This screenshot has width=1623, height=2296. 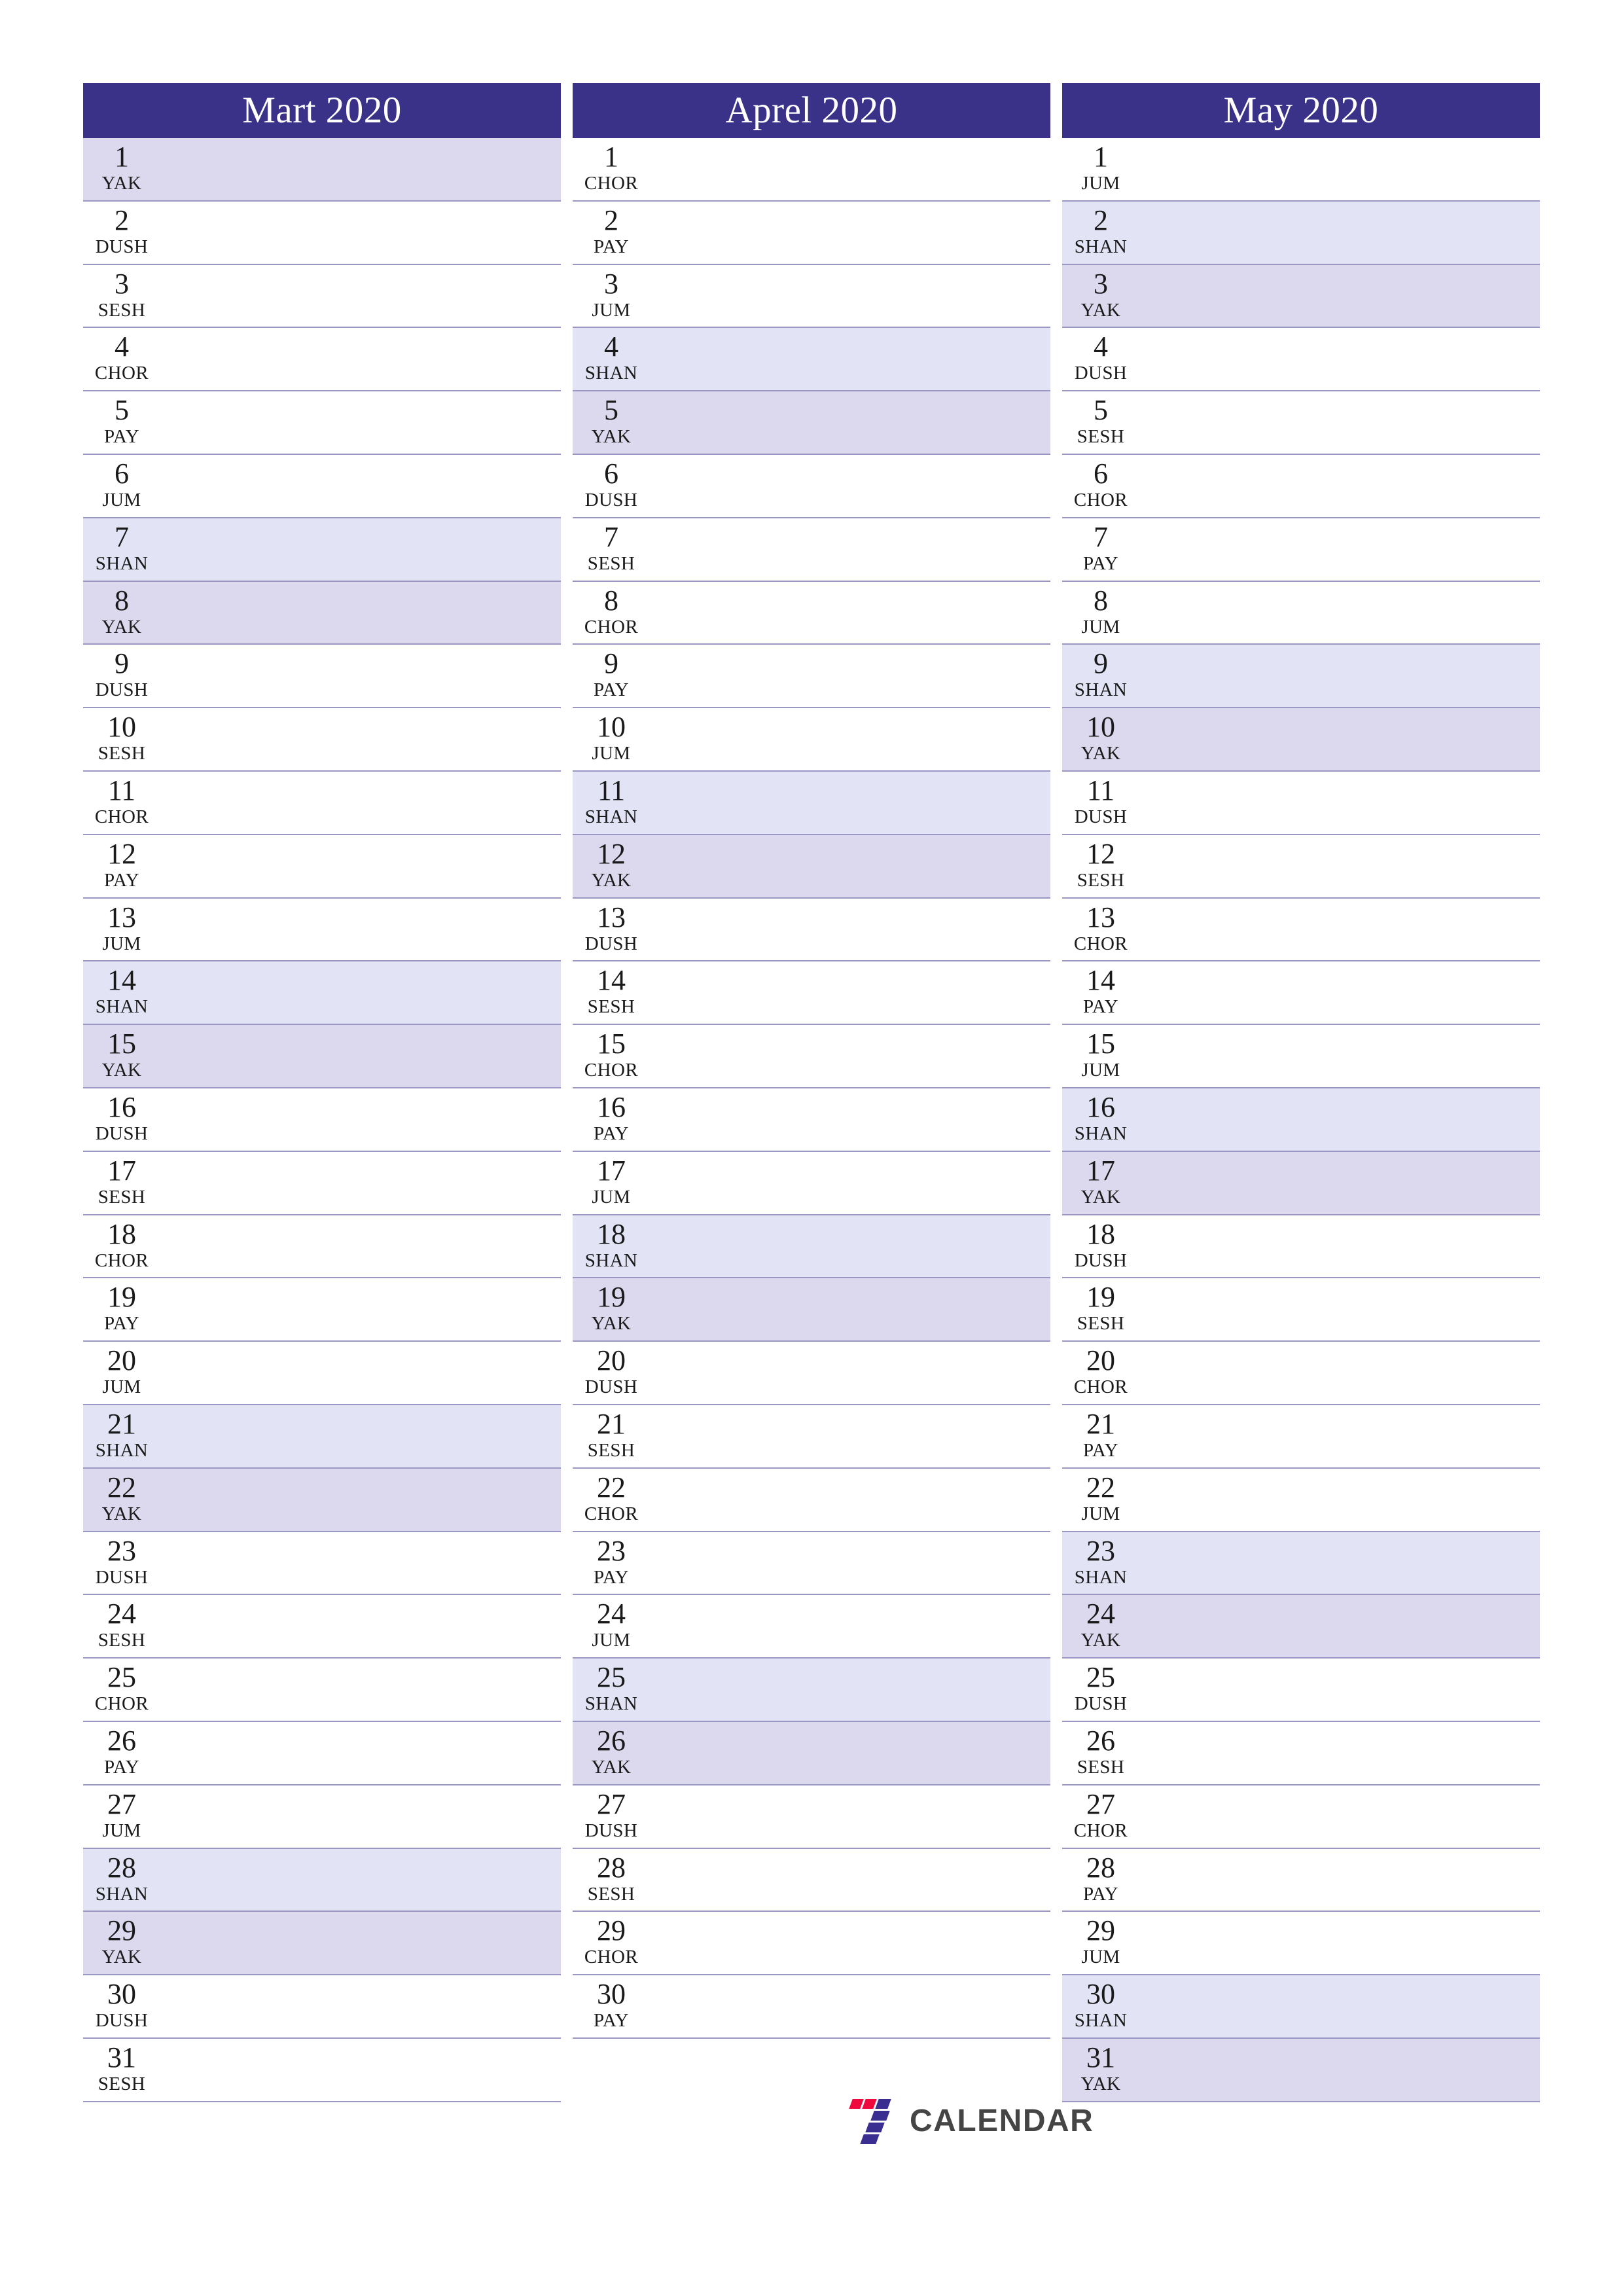 I want to click on day-row: 25 SHAN, so click(x=811, y=1690).